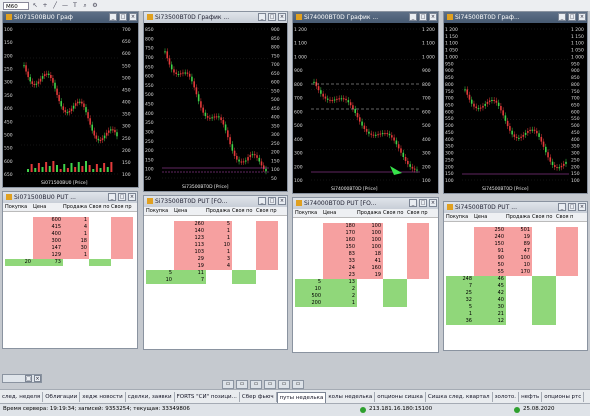 The width and height of the screenshot is (590, 416). What do you see at coordinates (76, 248) in the screenshot?
I see `ask-volume: 30` at bounding box center [76, 248].